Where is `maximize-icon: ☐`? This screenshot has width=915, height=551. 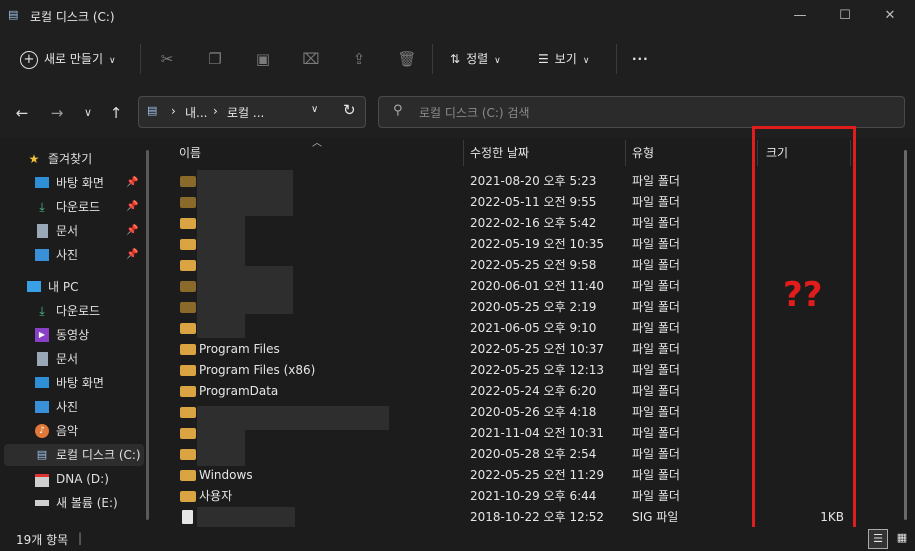 maximize-icon: ☐ is located at coordinates (845, 16).